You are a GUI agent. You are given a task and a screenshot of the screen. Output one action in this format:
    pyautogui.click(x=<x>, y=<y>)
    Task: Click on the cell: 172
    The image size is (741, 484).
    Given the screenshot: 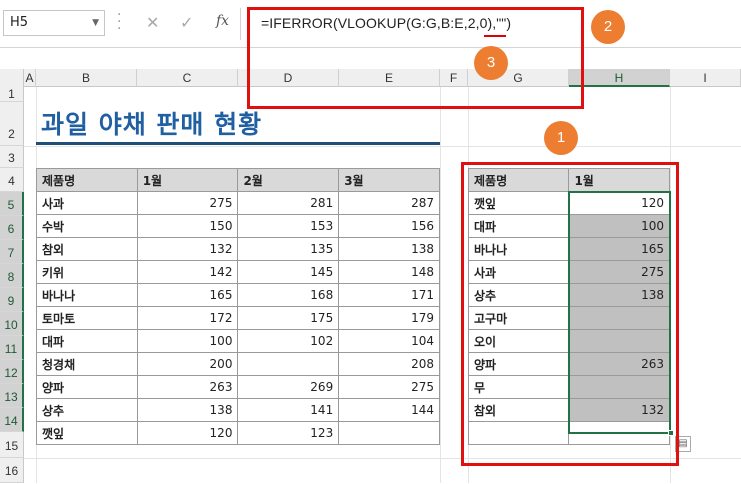 What is the action you would take?
    pyautogui.click(x=187, y=318)
    